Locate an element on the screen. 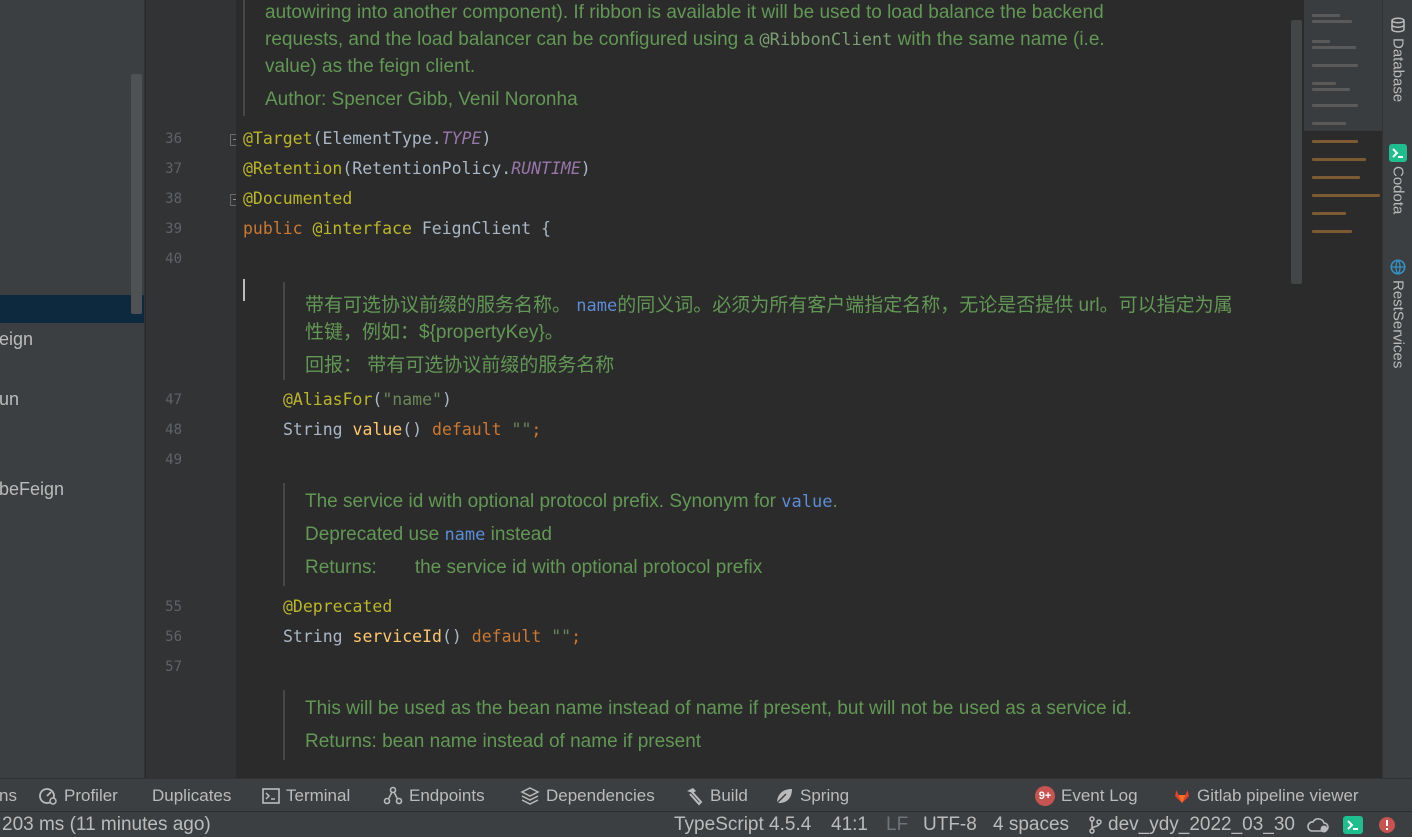 This screenshot has height=837, width=1412. tree-item-befeign: beFeign is located at coordinates (32, 489).